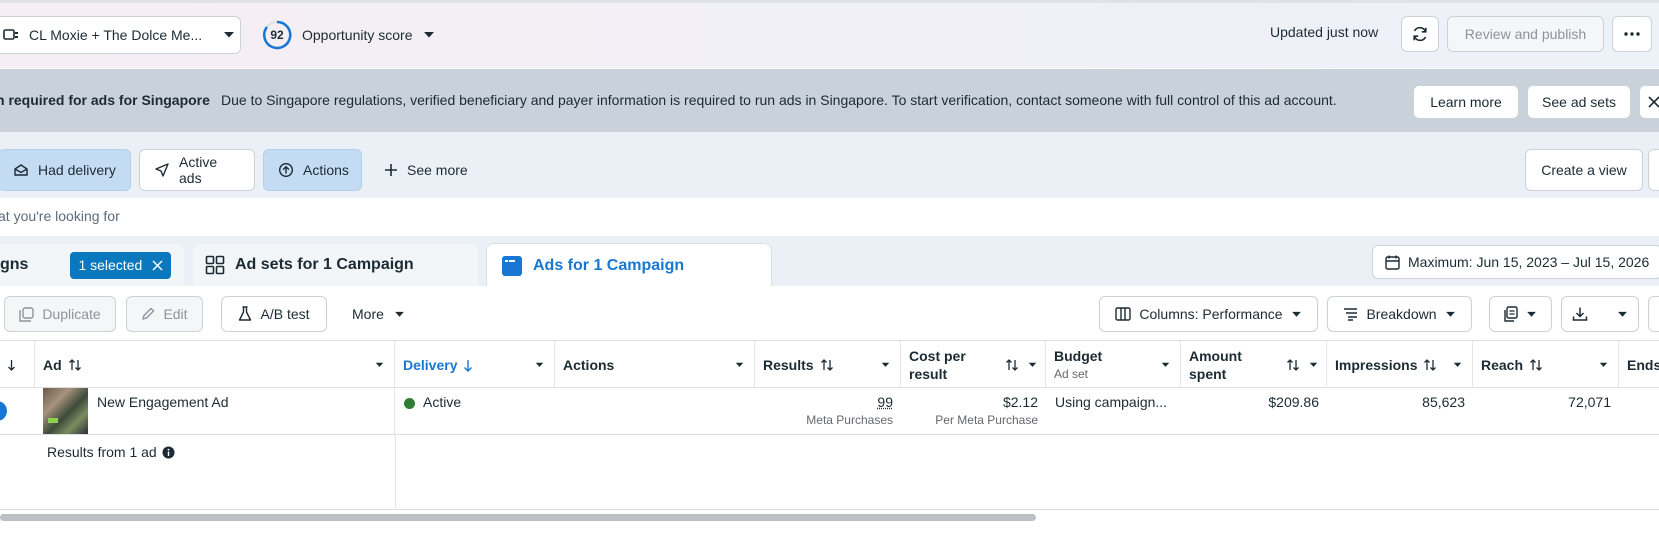  I want to click on date-range-label: Maximum: Jun 15, 2023 – Jul 15, 2026, so click(1528, 262).